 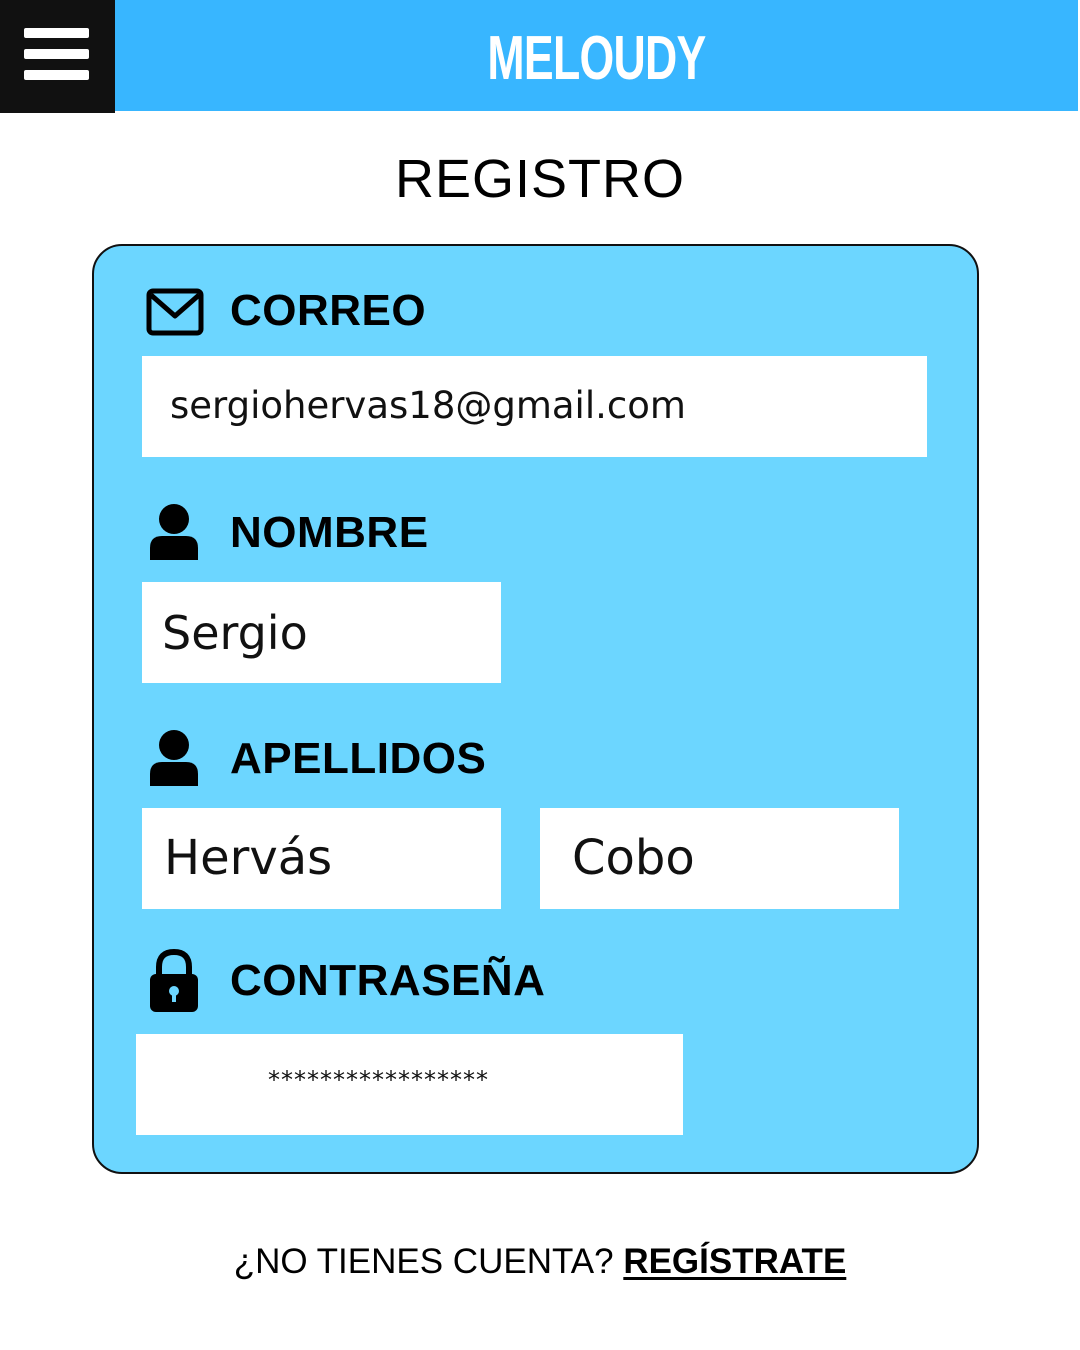 I want to click on surnames-label: APELLIDOS, so click(x=358, y=758).